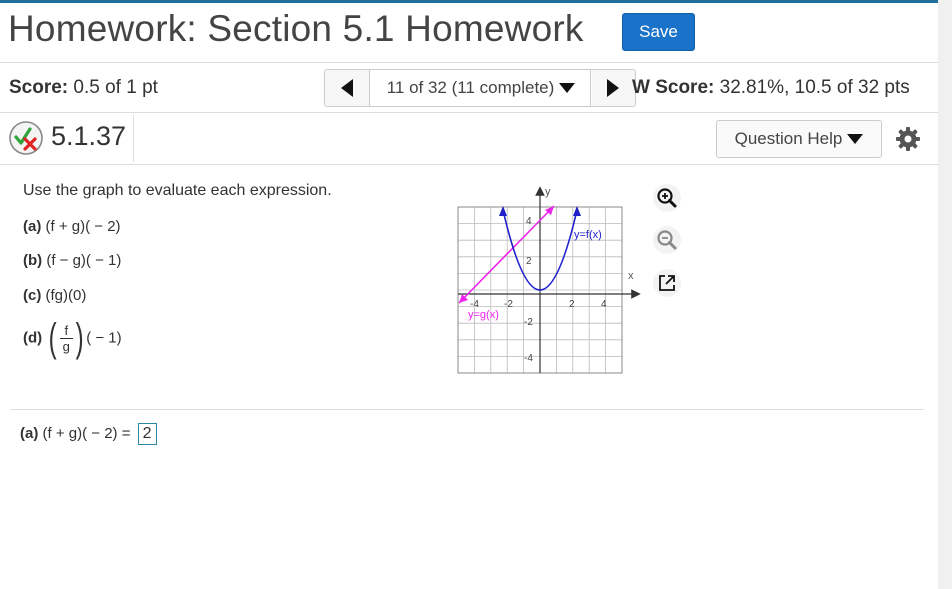 Image resolution: width=952 pixels, height=589 pixels. Describe the element at coordinates (470, 87) in the screenshot. I see `question-select-label: 11 of 32 (11 complete)` at that location.